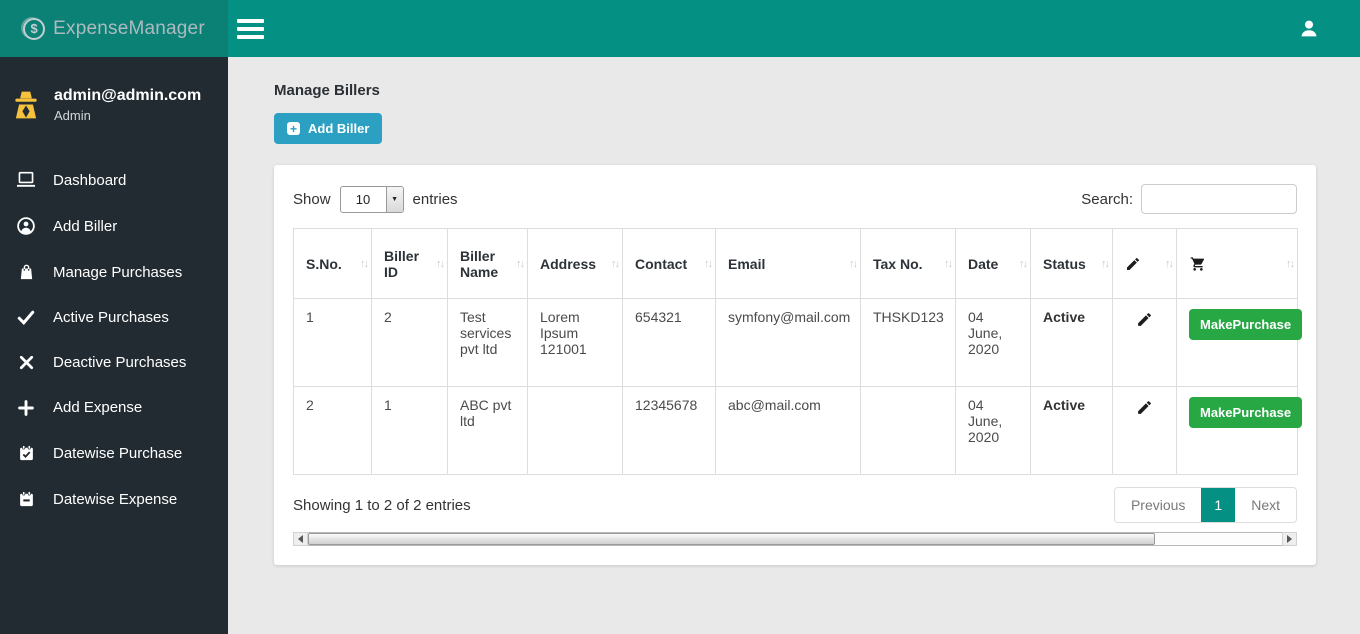 This screenshot has height=634, width=1360. I want to click on plus-icon, so click(26, 407).